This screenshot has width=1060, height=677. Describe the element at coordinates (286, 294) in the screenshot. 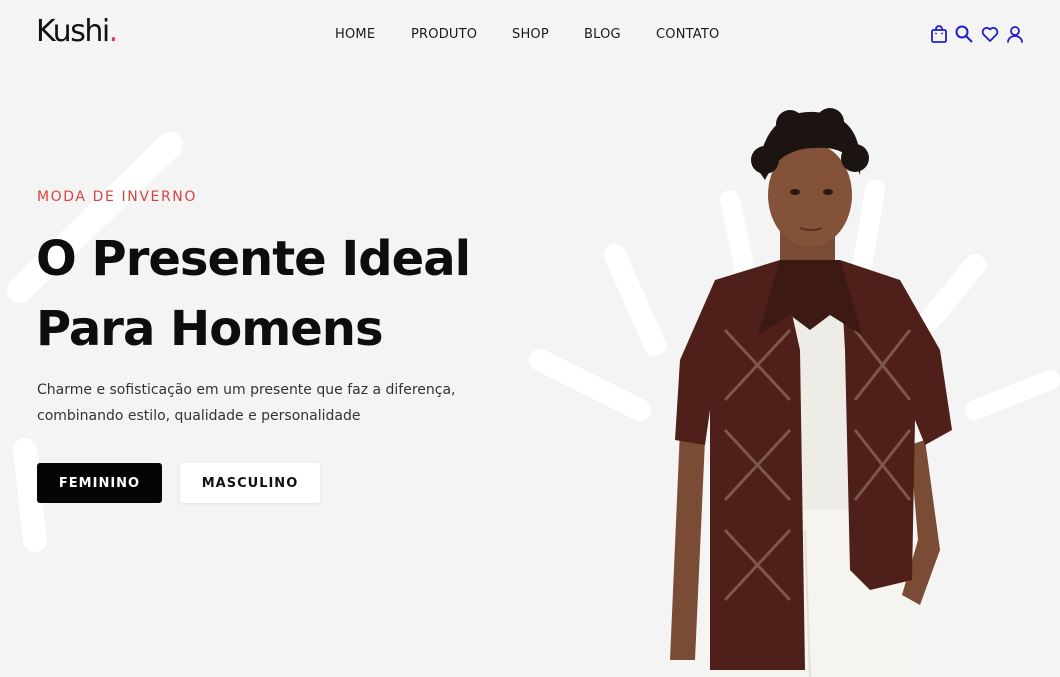

I see `hero-title: O Presente Ideal Para Homens` at that location.